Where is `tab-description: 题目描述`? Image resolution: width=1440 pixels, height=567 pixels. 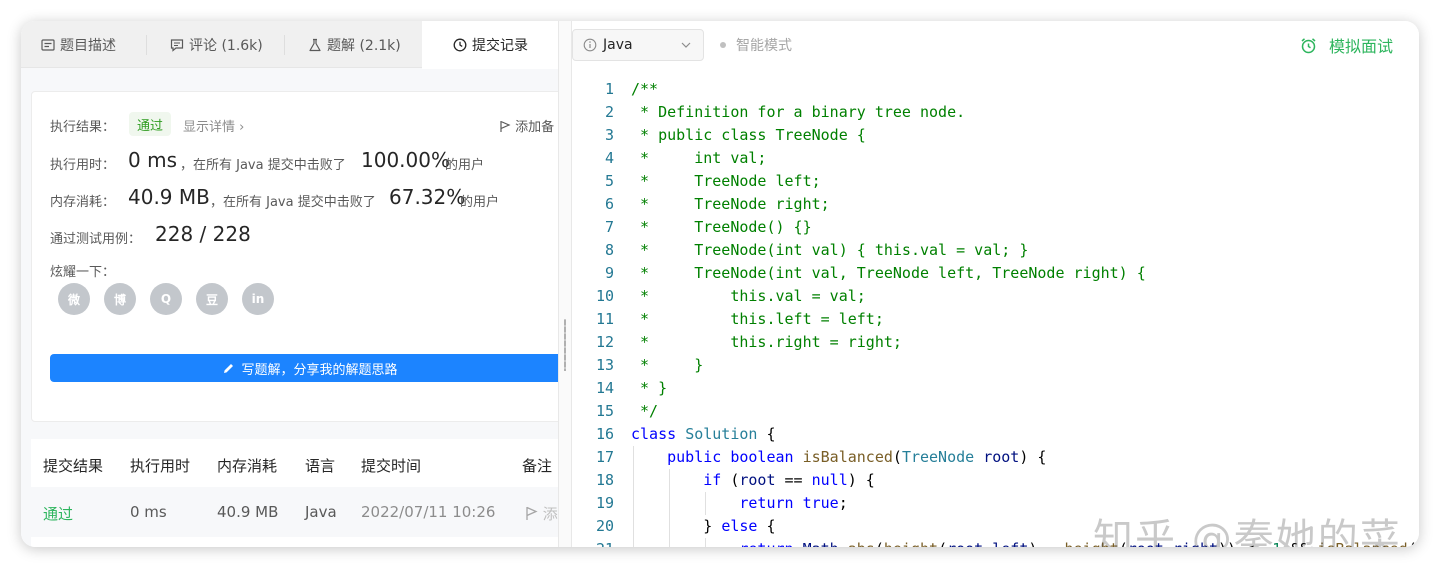 tab-description: 题目描述 is located at coordinates (78, 44).